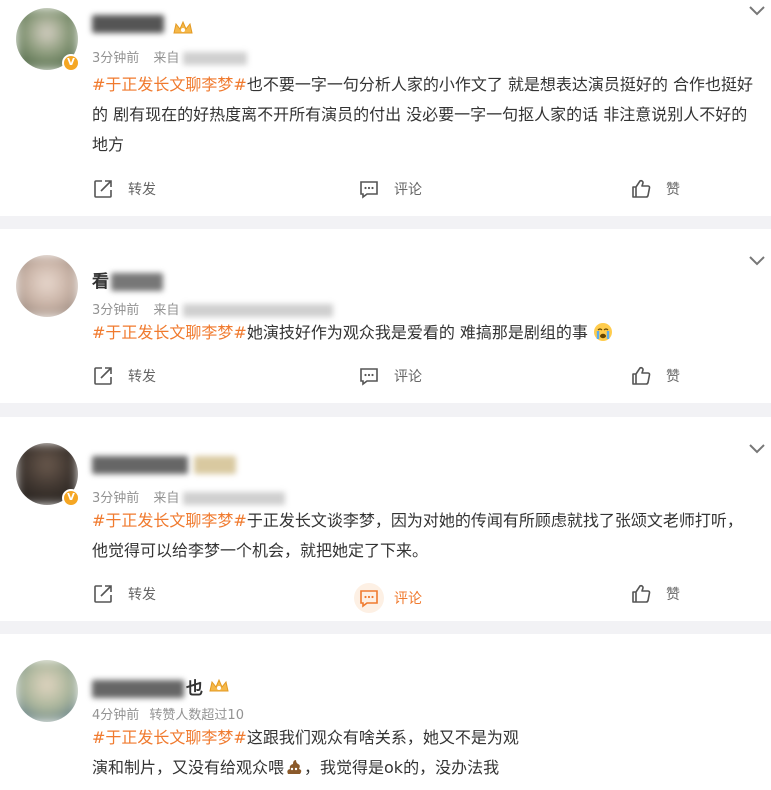 The height and width of the screenshot is (790, 771). I want to click on comment-icon-highlight, so click(369, 598).